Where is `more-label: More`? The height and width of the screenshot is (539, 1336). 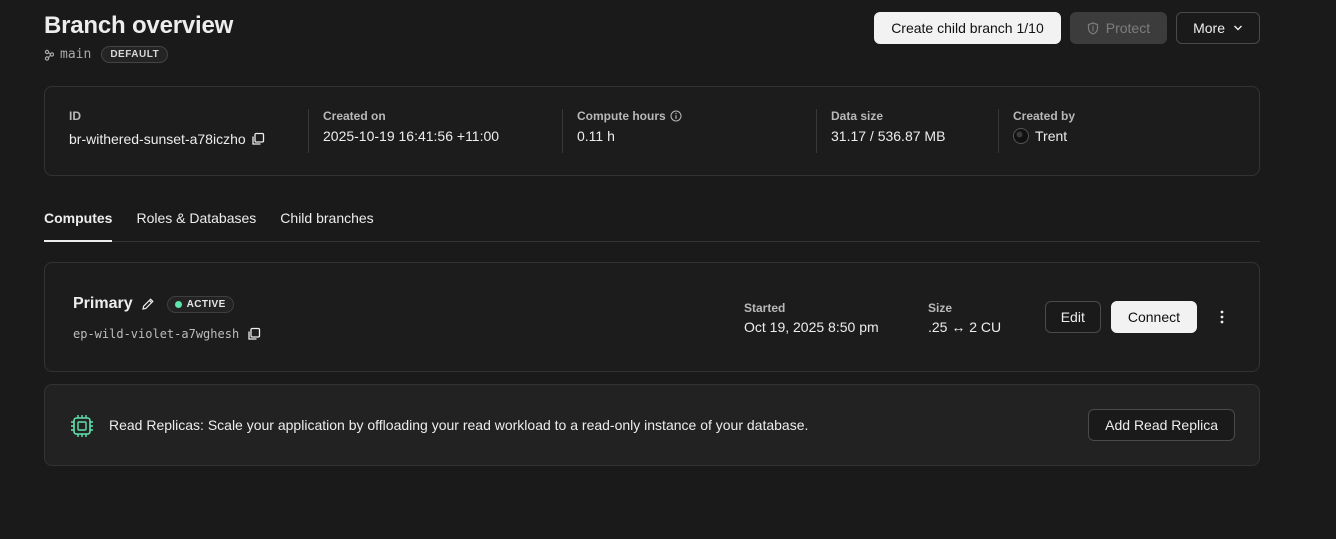
more-label: More is located at coordinates (1209, 28).